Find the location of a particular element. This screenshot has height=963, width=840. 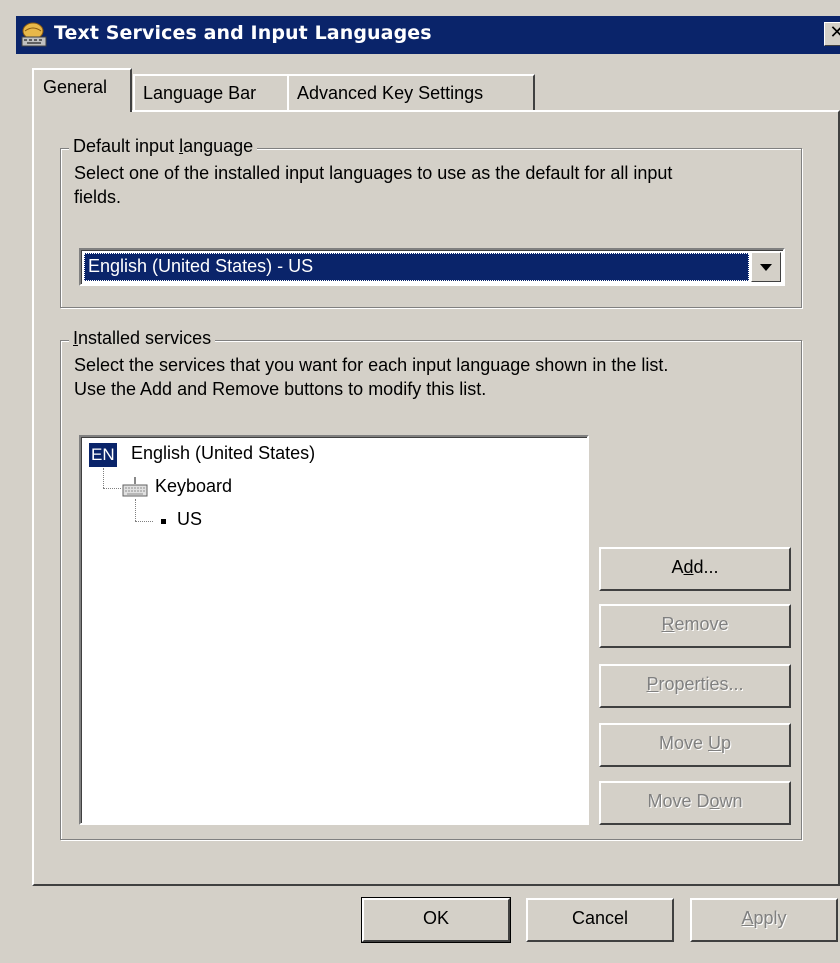

move-up-button: Move Up is located at coordinates (695, 745).